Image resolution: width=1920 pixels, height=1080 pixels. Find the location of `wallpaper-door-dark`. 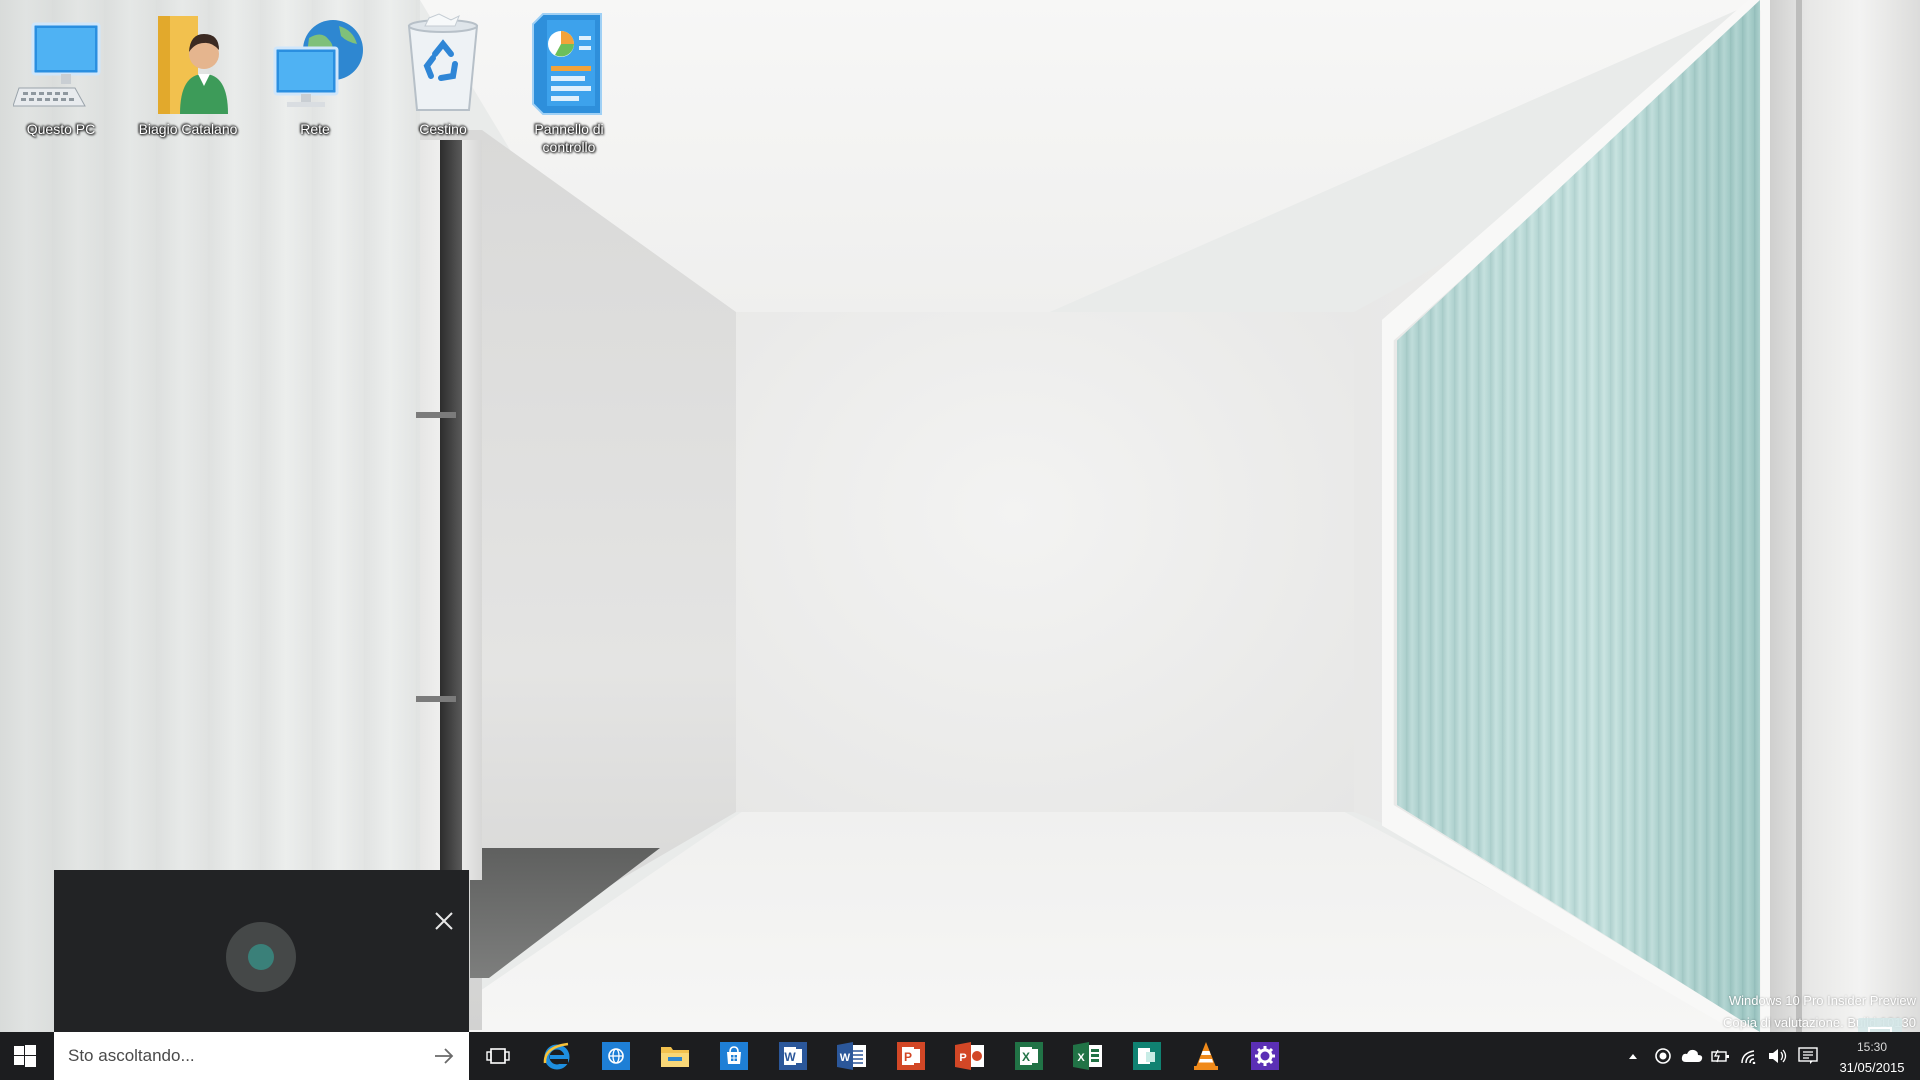

wallpaper-door-dark is located at coordinates (451, 510).